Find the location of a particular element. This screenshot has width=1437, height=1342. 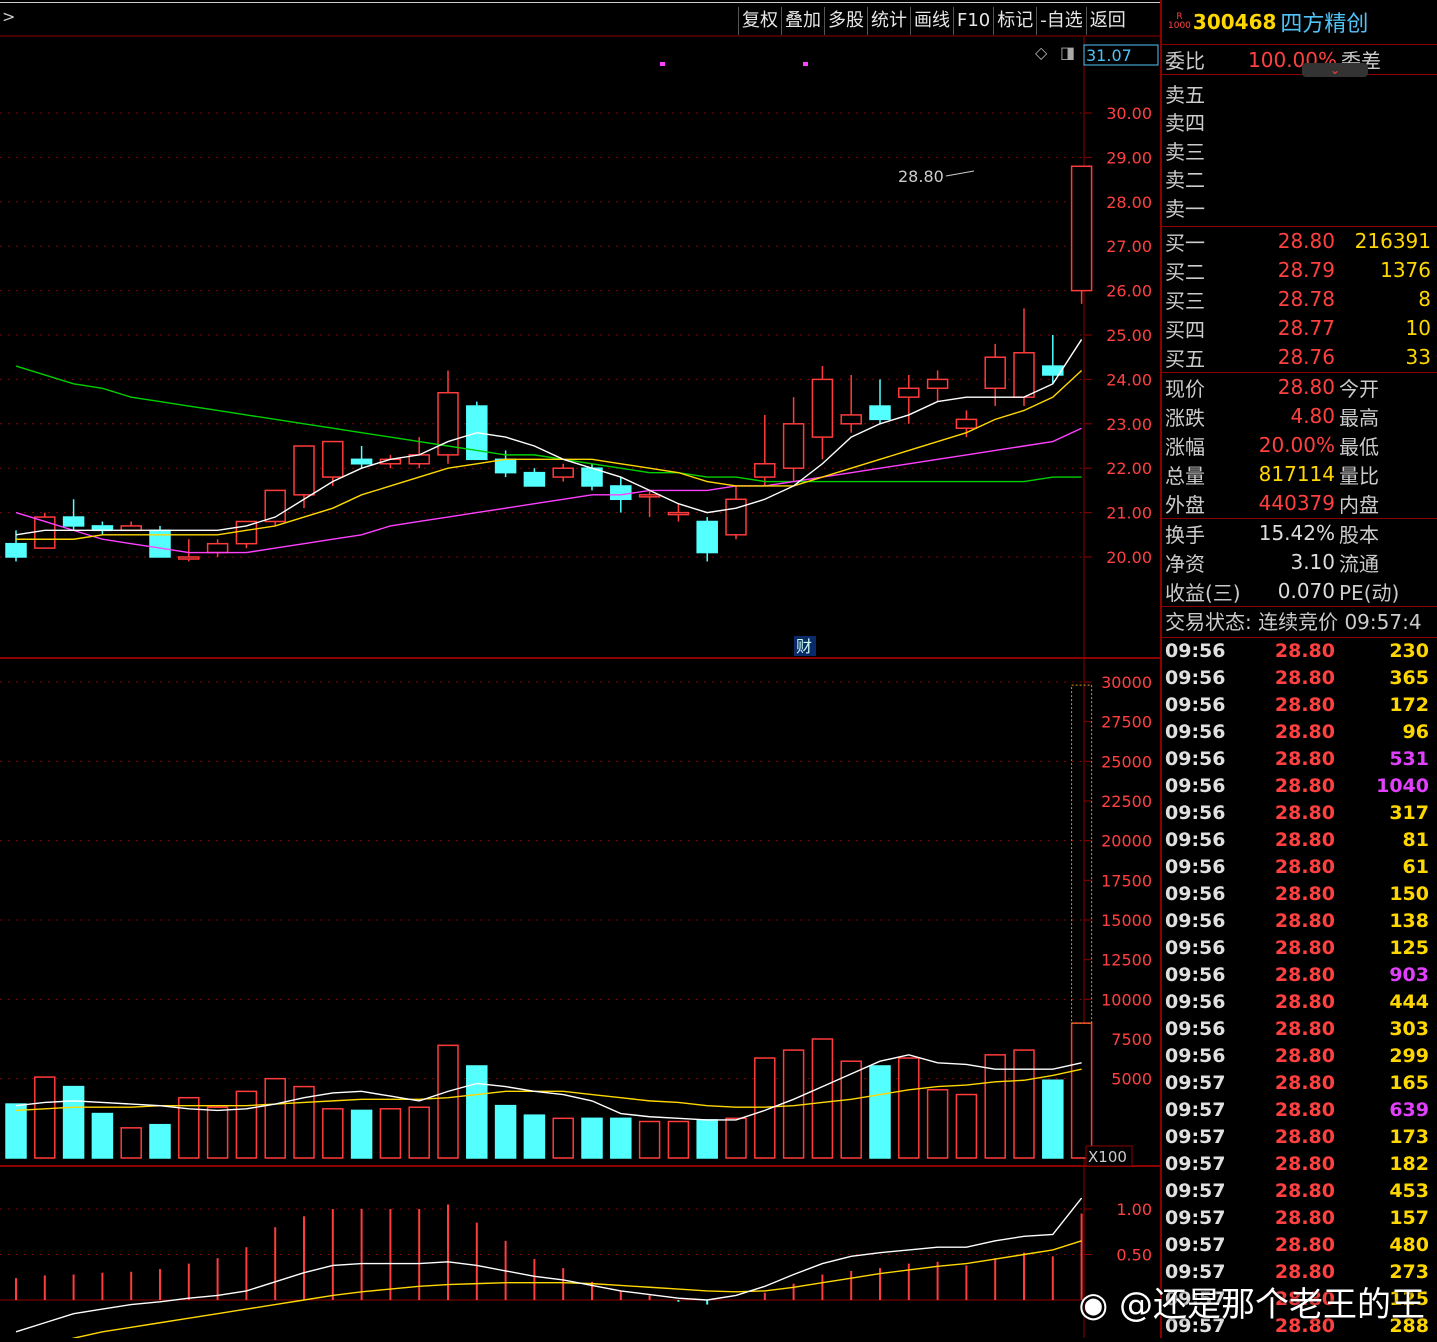

tick-row: 09:57 28.80 157 is located at coordinates (1299, 1218).